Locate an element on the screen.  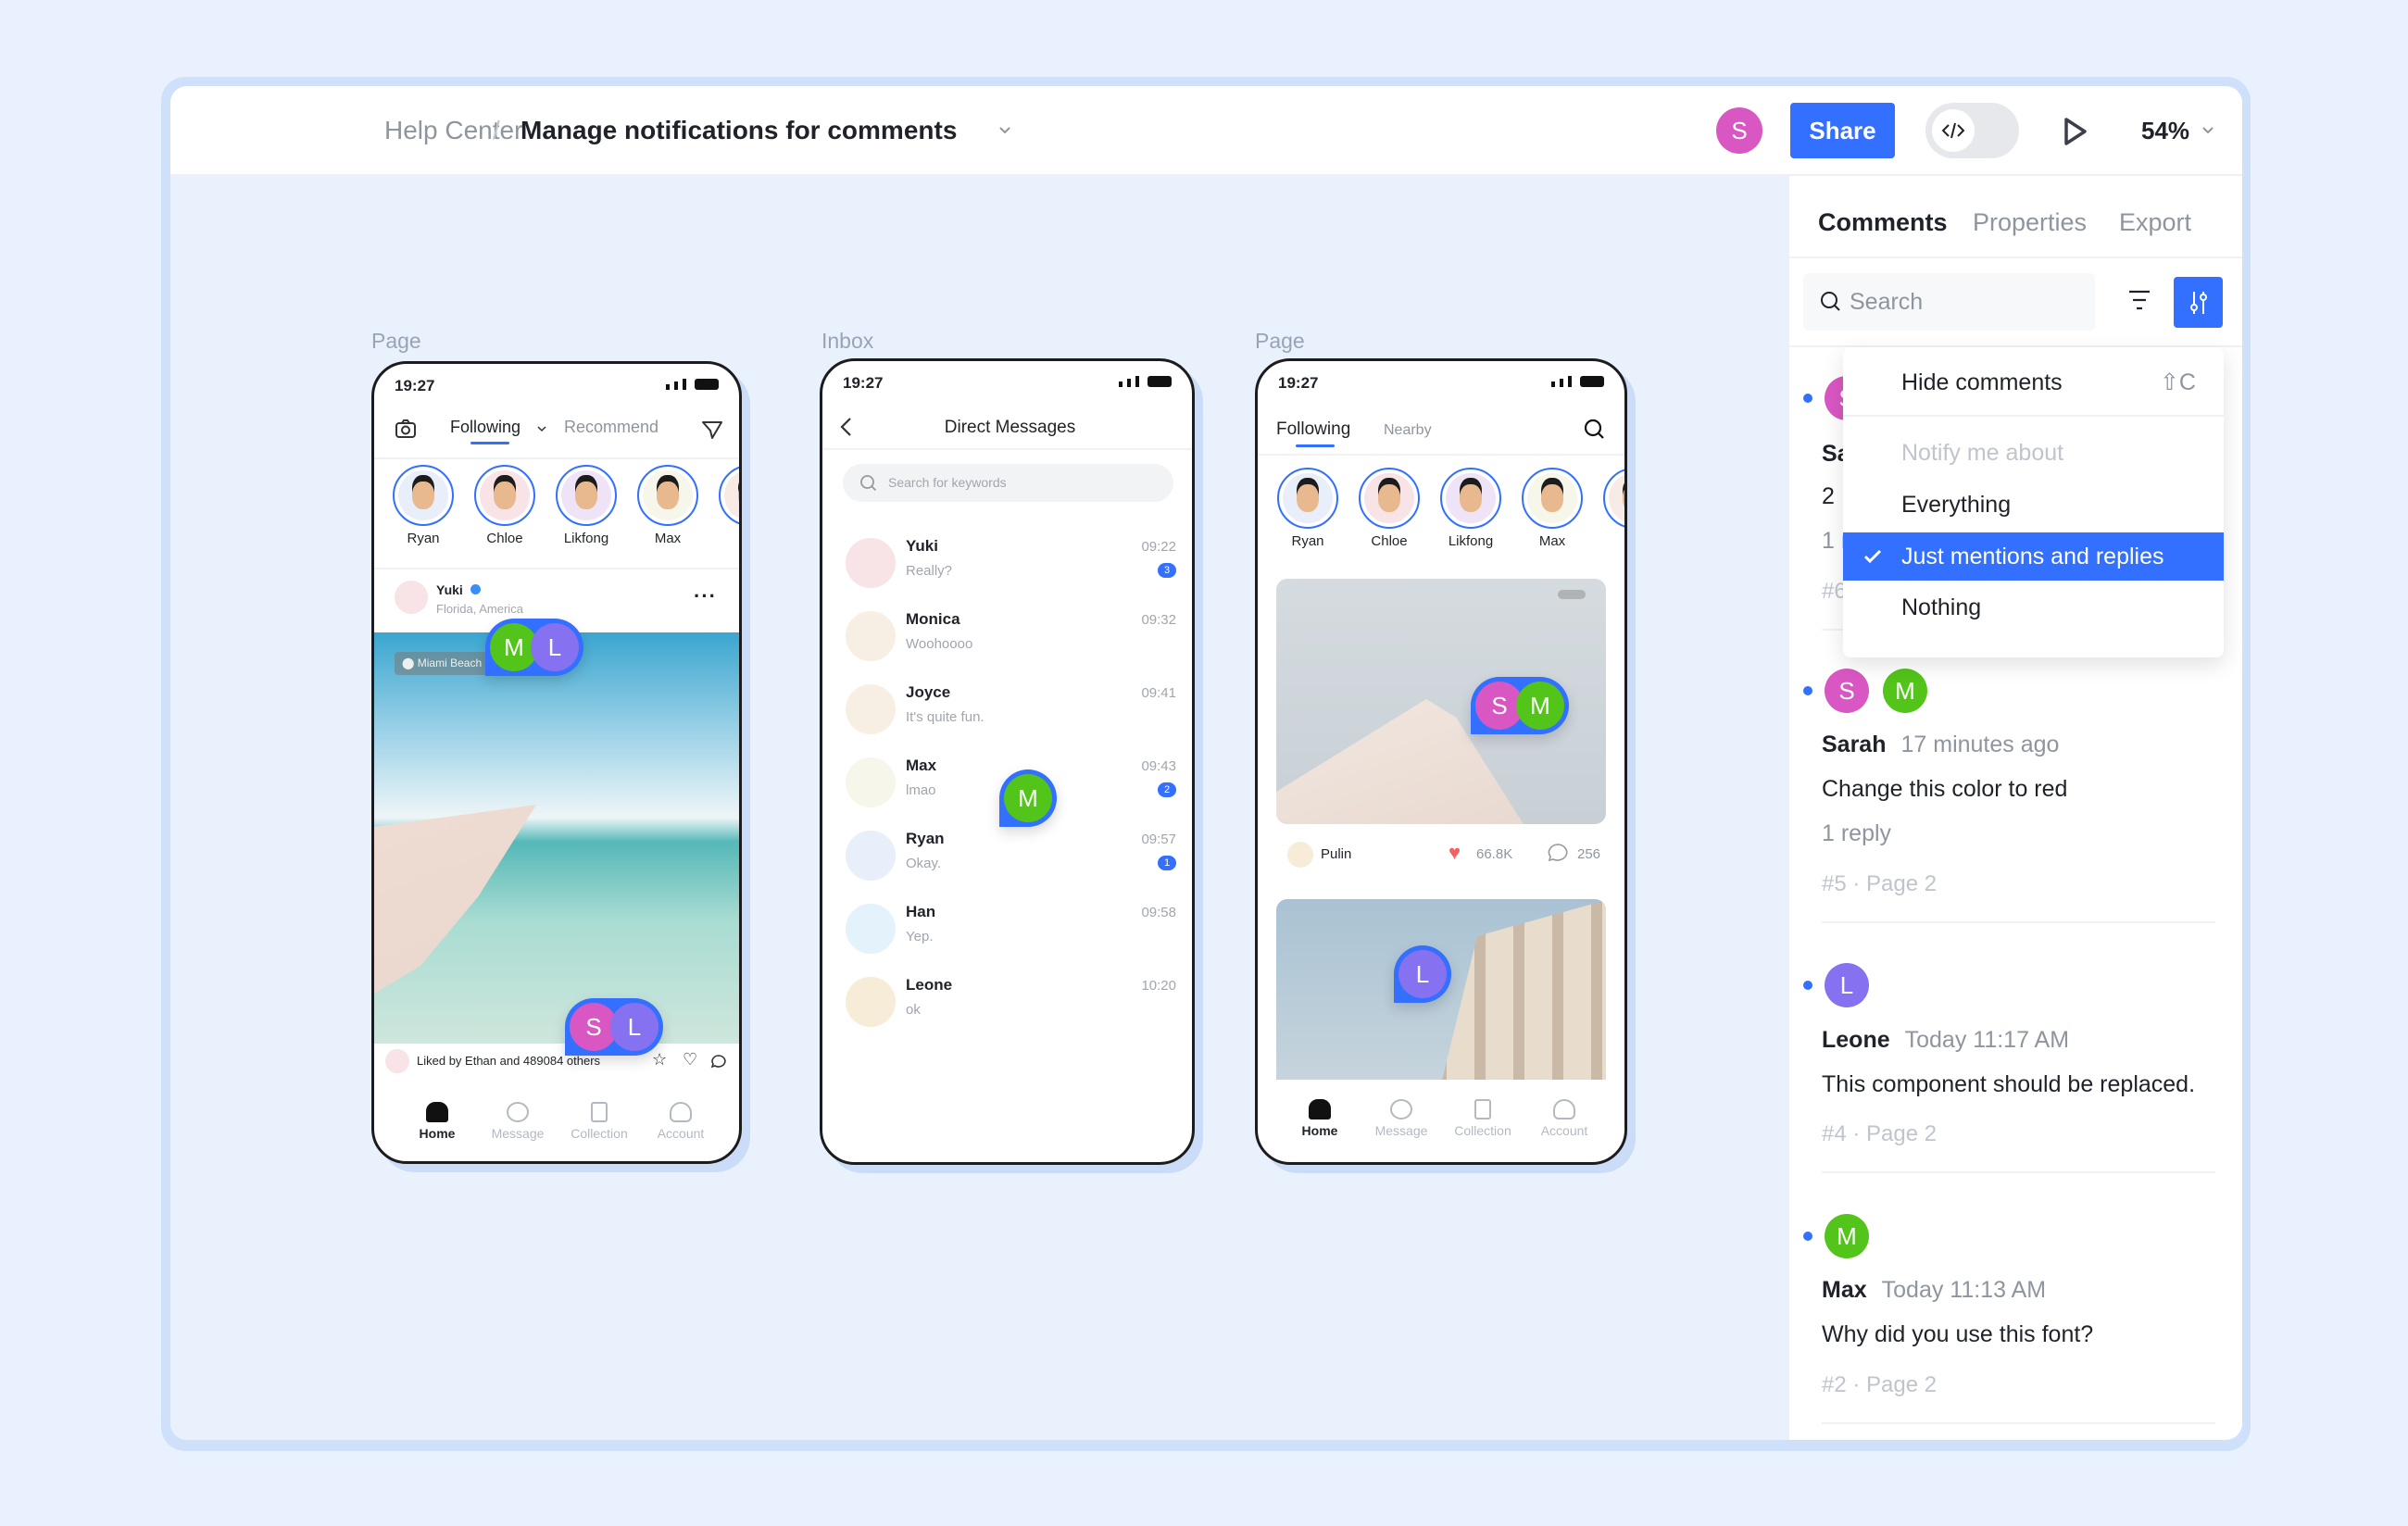
heart-icon: ♡ is located at coordinates (690, 1059).